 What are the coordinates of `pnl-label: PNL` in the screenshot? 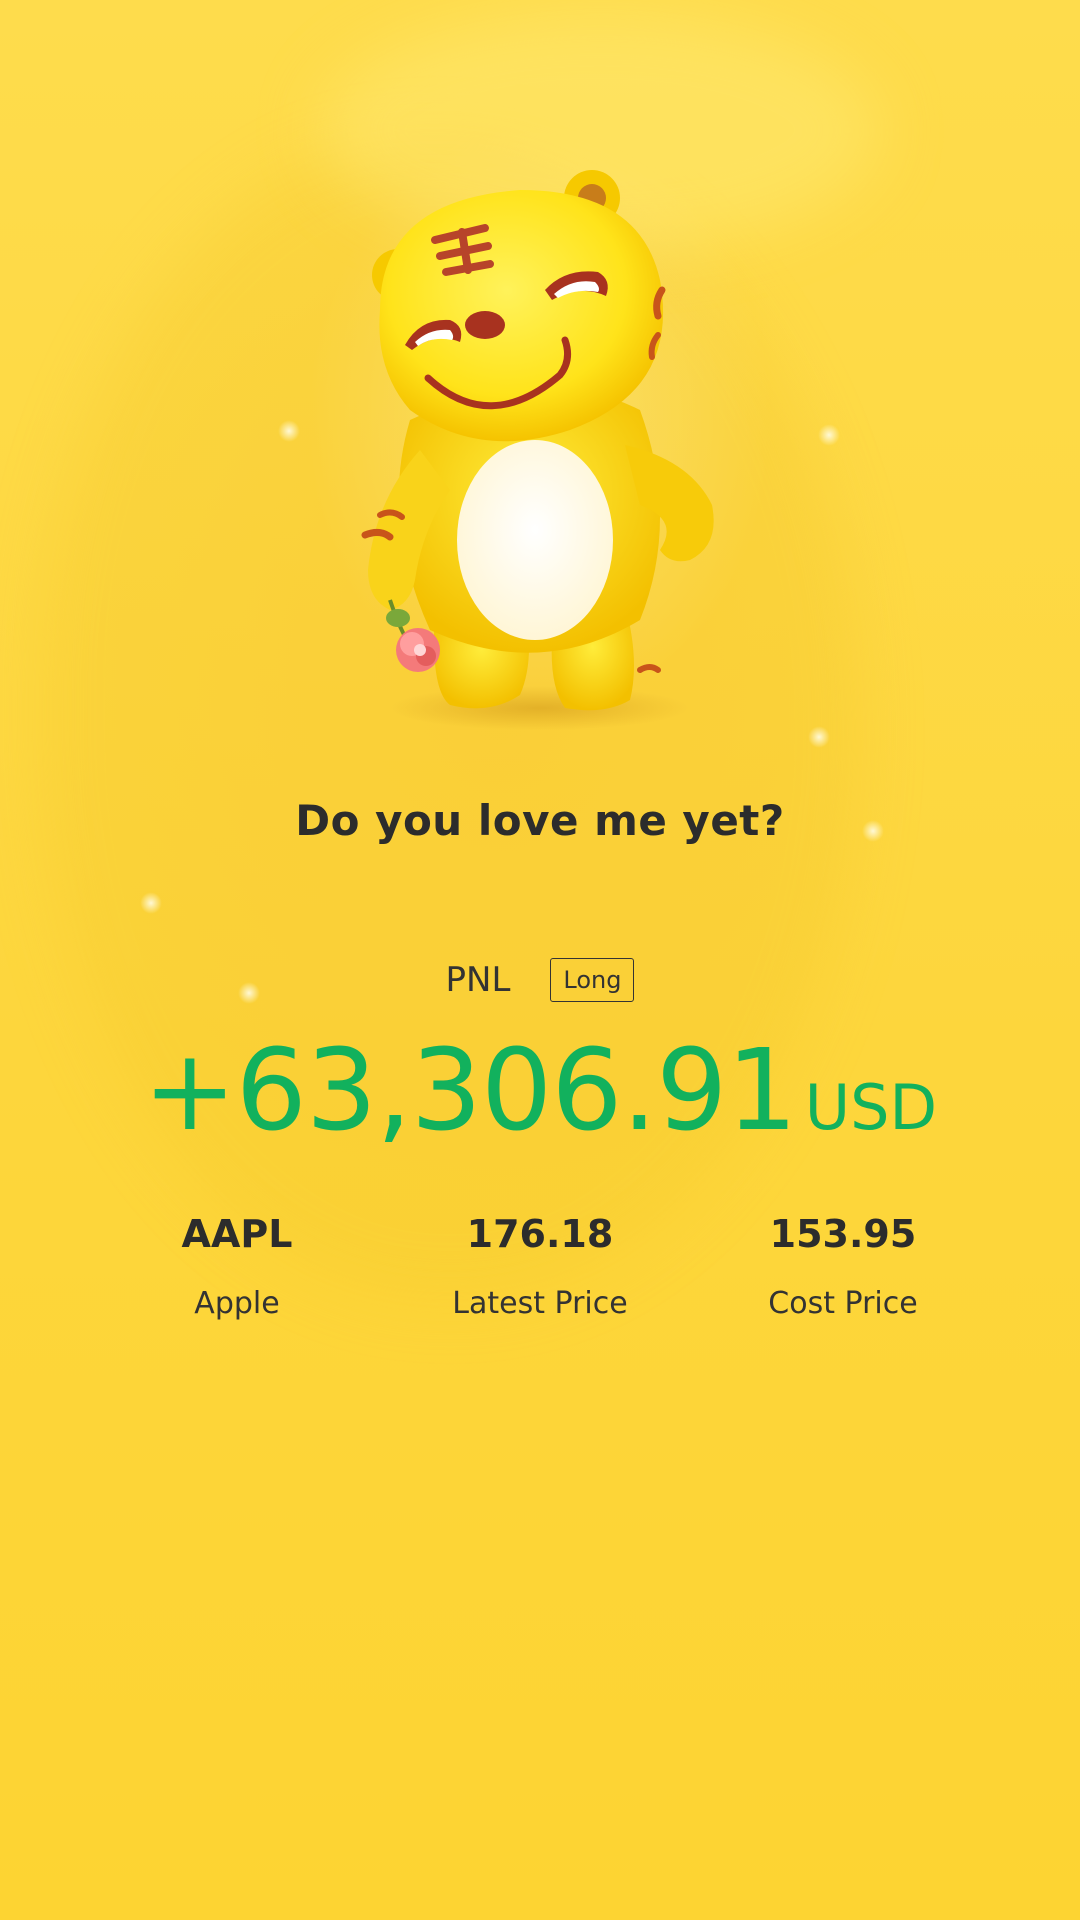 It's located at (478, 980).